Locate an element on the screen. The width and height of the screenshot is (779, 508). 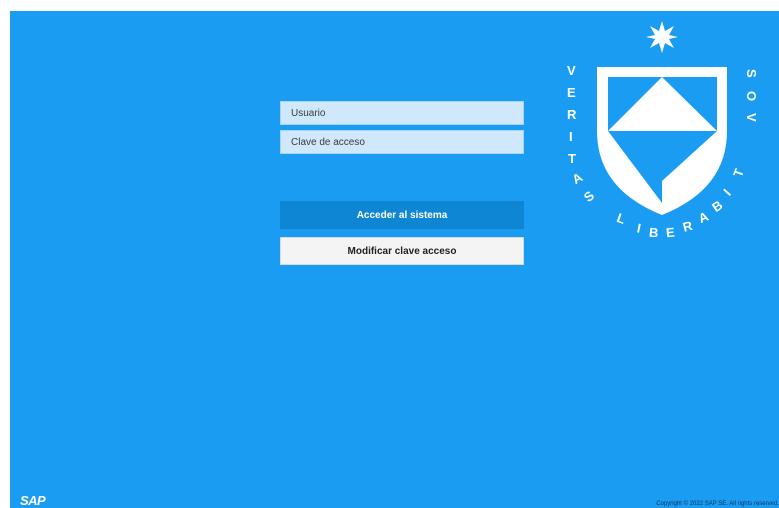
change-password-button: Modificar clave acceso is located at coordinates (402, 251).